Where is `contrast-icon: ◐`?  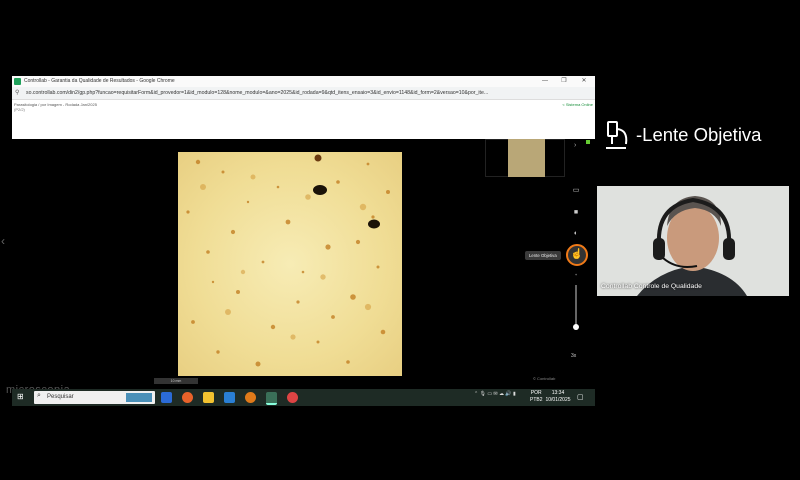 contrast-icon: ◐ is located at coordinates (576, 234).